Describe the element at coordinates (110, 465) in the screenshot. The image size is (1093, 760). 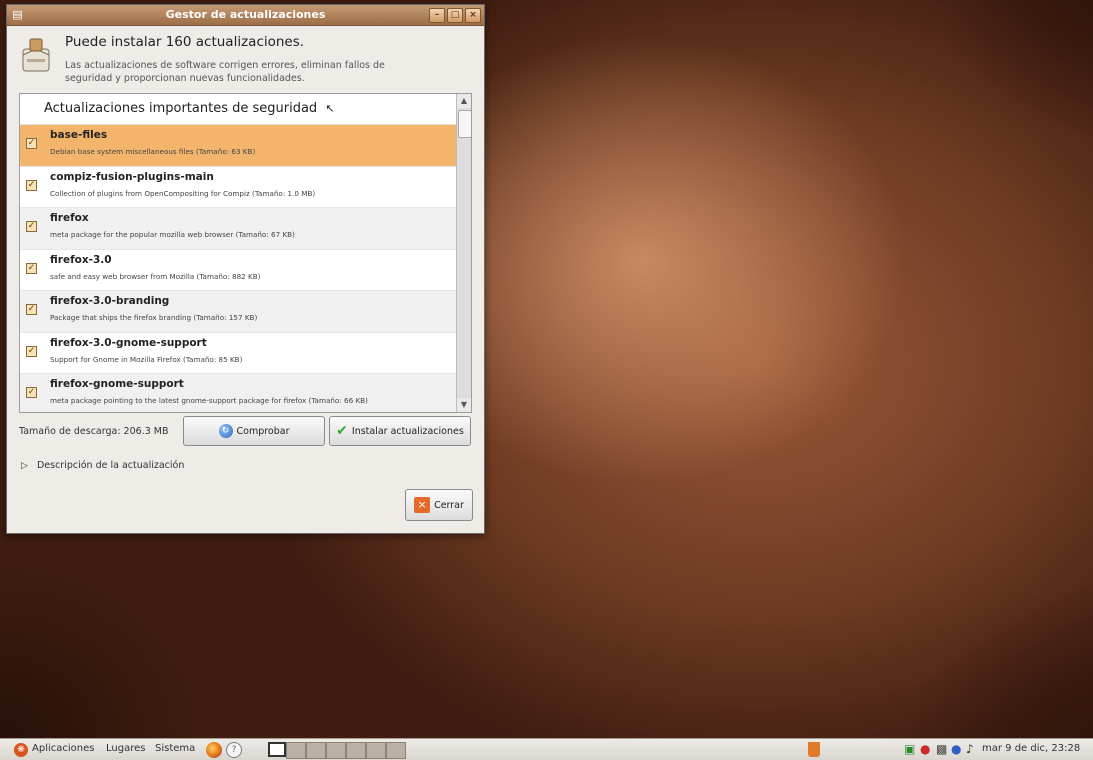
I see `expander-label: Descripción de la actualización` at that location.